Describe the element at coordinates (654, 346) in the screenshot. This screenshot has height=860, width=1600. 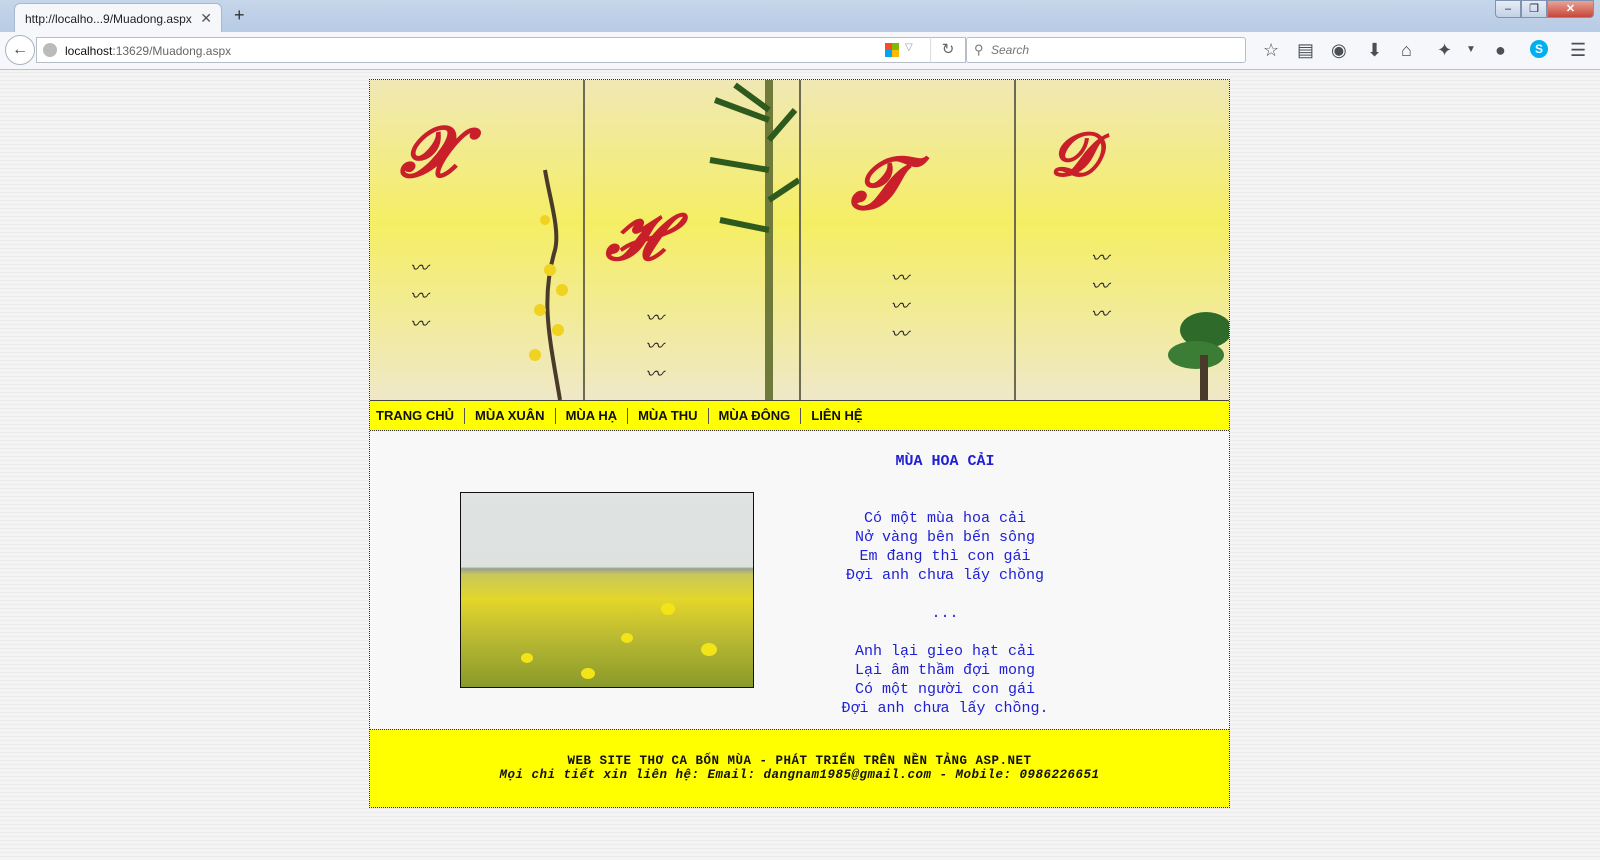
I see `calligraphy-sub-summer: 〰〰〰` at that location.